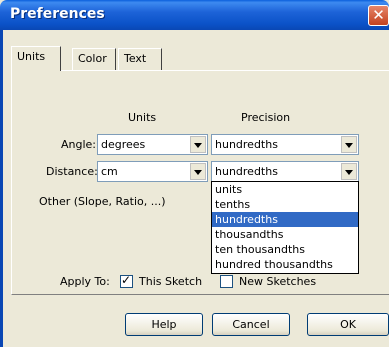  I want to click on checkmark-icon: ✓, so click(126, 280).